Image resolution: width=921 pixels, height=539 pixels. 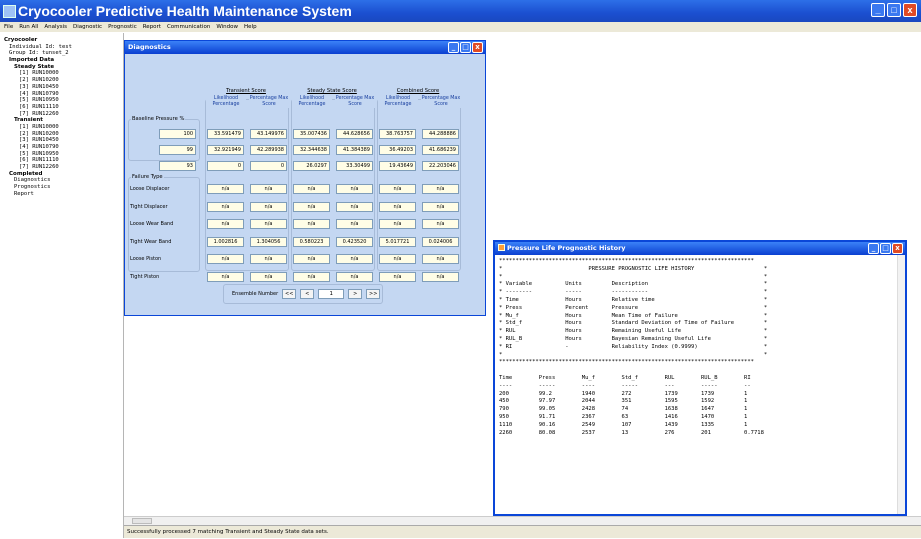 I want to click on score-cell: 33.591479, so click(x=225, y=134).